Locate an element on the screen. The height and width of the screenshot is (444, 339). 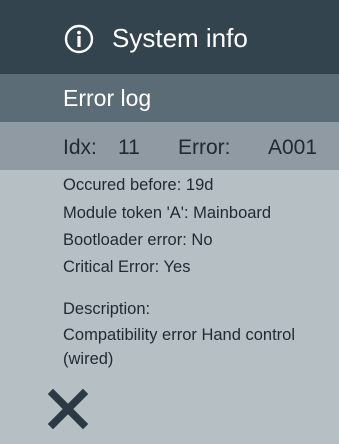
page-title: System info is located at coordinates (180, 38).